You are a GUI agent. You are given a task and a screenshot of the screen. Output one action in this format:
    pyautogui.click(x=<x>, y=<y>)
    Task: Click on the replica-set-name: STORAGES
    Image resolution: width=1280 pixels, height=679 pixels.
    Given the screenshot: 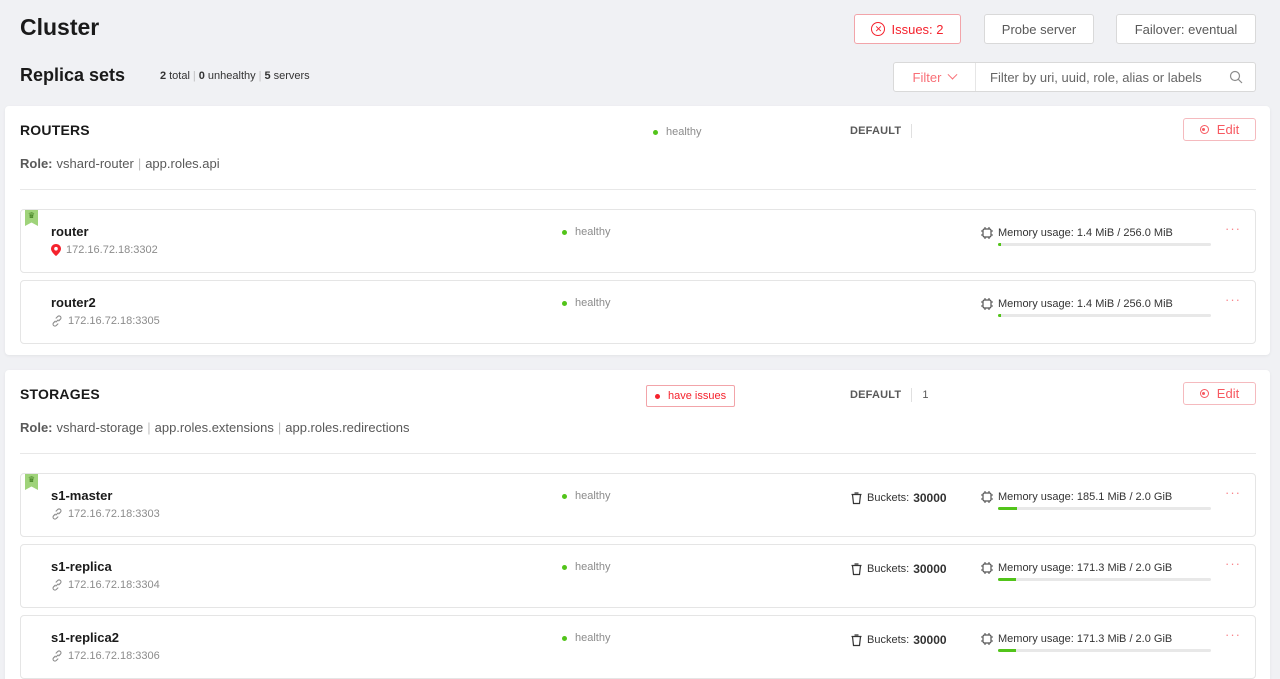 What is the action you would take?
    pyautogui.click(x=60, y=394)
    